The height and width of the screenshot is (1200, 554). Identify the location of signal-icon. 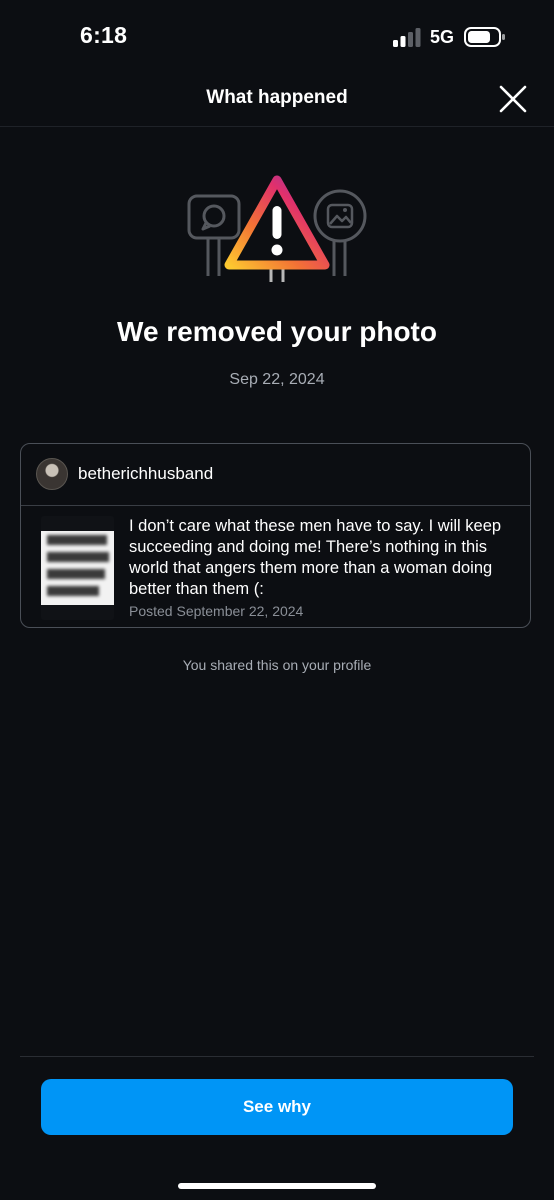
(407, 37).